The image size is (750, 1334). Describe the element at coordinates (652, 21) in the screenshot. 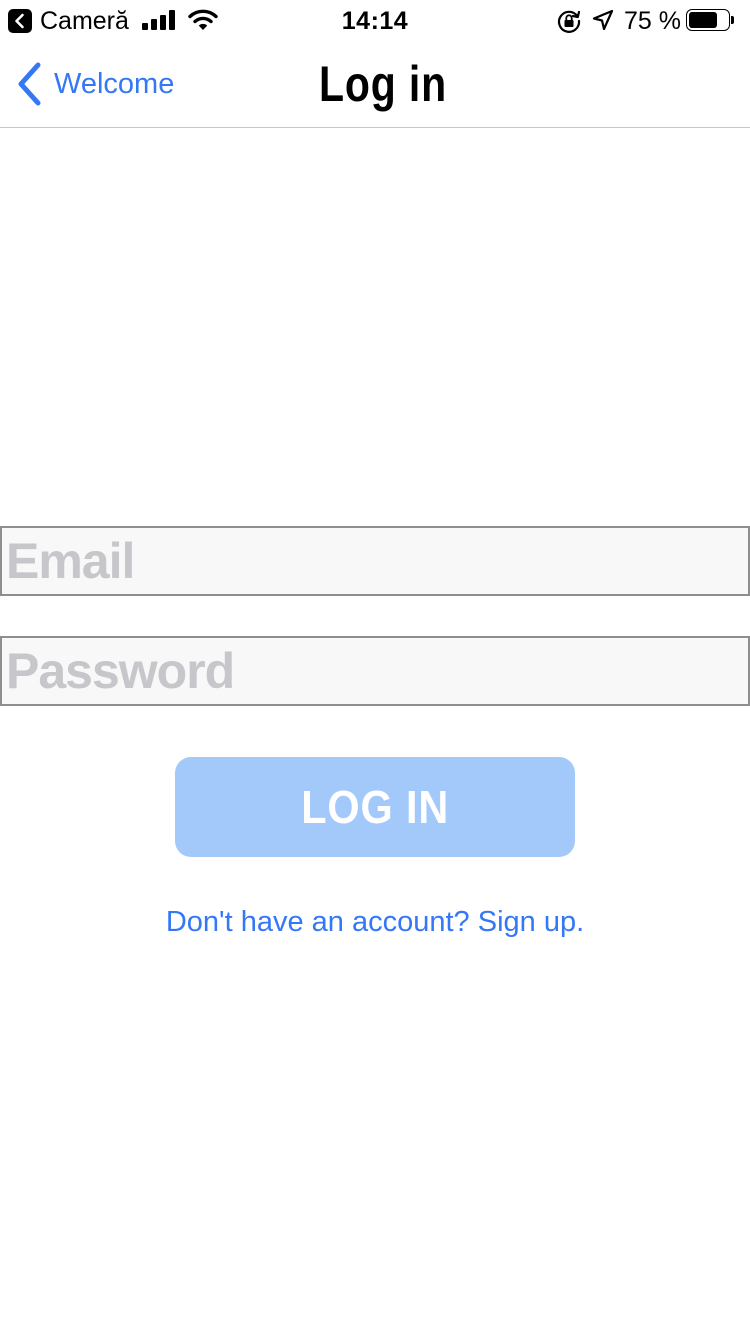

I see `battery-percentage: 75 %` at that location.